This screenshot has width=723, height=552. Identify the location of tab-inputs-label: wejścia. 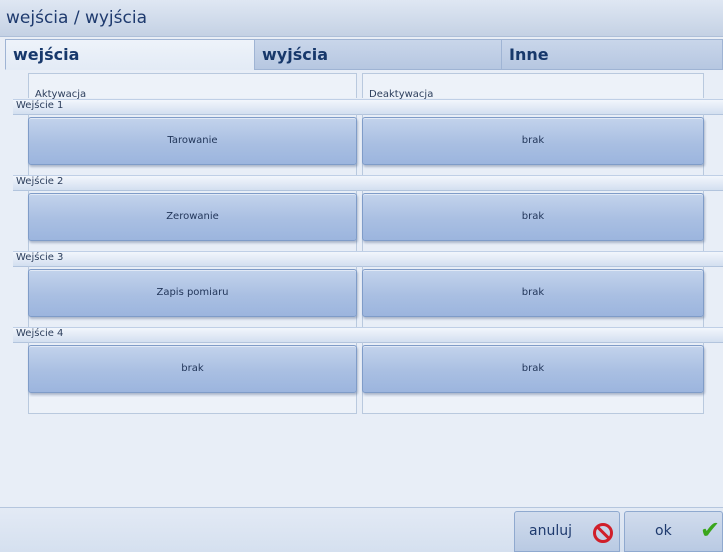
(46, 54).